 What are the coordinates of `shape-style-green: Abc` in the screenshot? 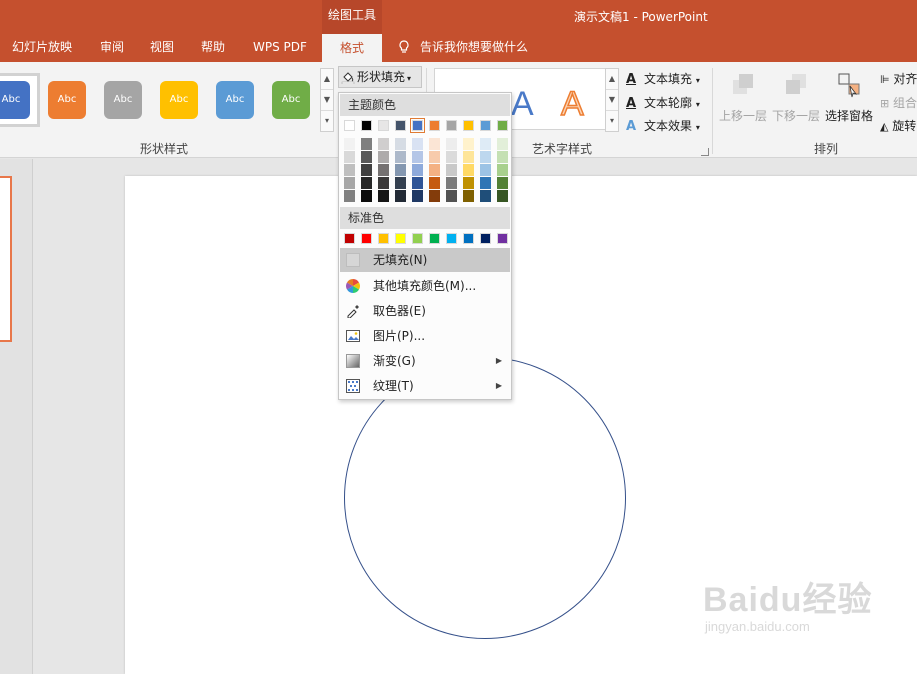 It's located at (291, 100).